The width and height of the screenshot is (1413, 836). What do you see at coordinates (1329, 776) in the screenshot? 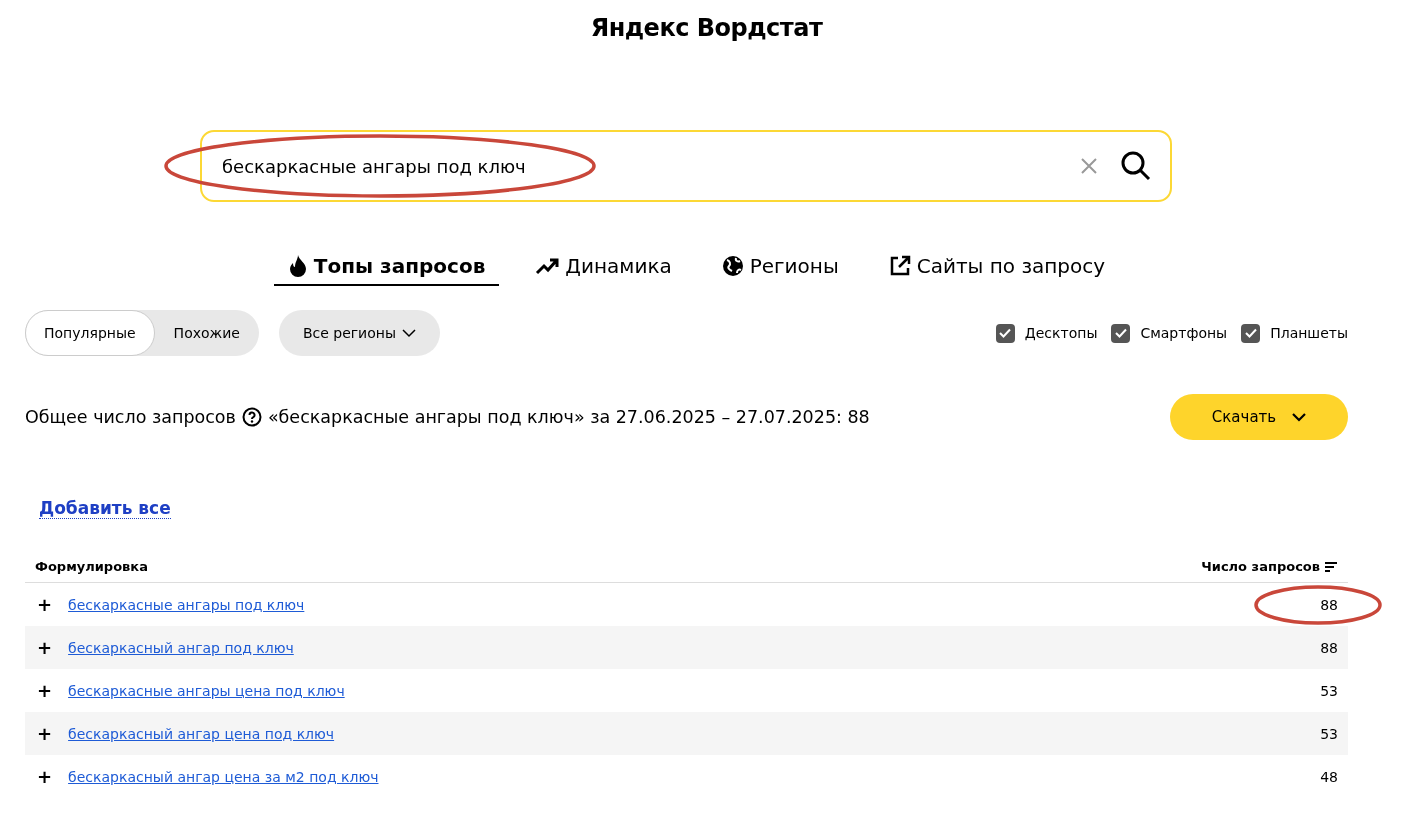
I see `count-cell: 48` at bounding box center [1329, 776].